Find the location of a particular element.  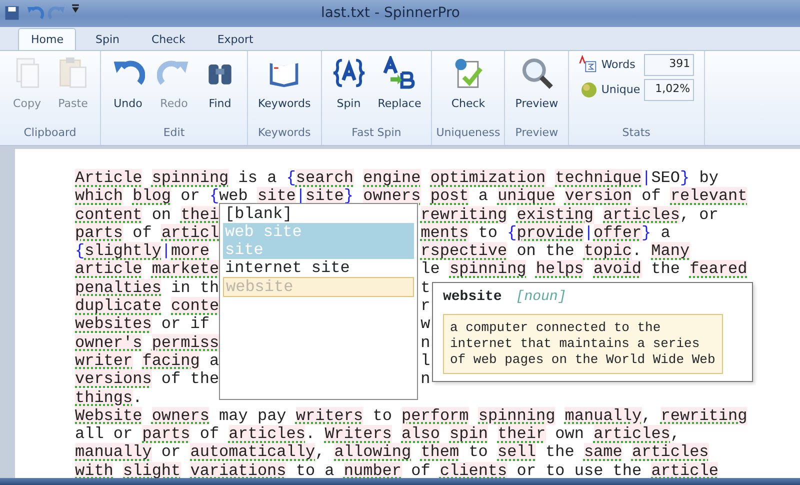

text-line: Website owners may pay writers to perform spinning manually, rewriting is located at coordinates (411, 416).